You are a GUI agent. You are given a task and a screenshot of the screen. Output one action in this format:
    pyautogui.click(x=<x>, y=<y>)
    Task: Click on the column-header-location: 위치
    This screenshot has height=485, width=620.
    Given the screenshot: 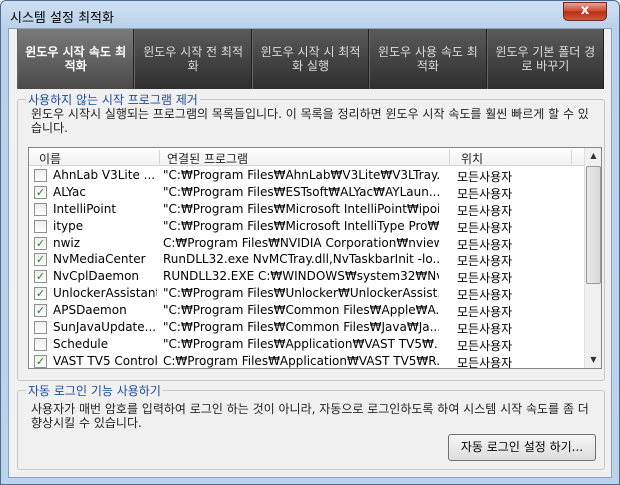 What is the action you would take?
    pyautogui.click(x=472, y=158)
    